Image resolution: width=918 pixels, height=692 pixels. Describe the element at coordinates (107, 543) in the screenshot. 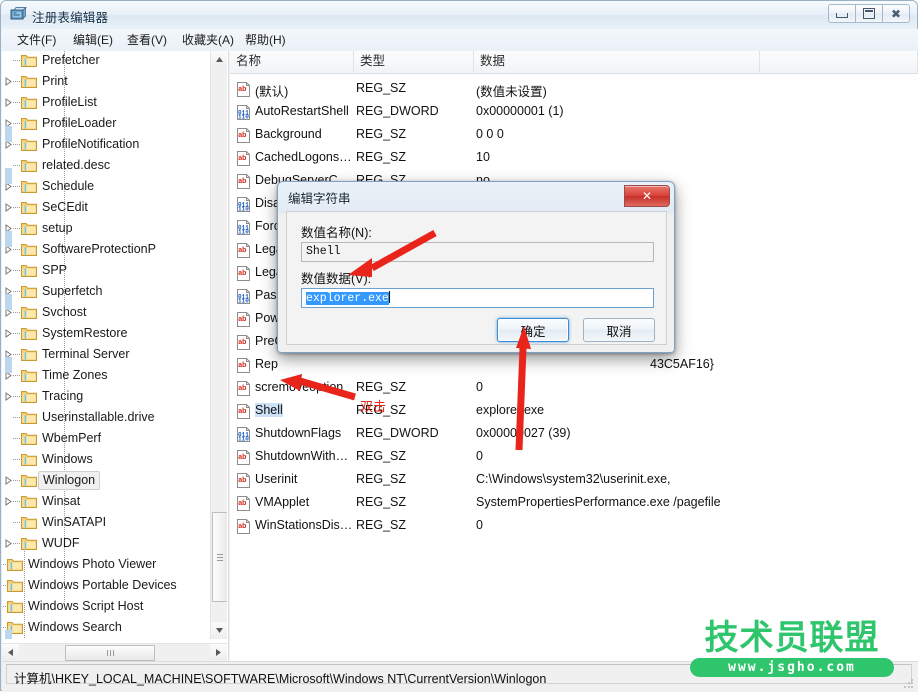

I see `tree-item-wudf: WUDF` at that location.